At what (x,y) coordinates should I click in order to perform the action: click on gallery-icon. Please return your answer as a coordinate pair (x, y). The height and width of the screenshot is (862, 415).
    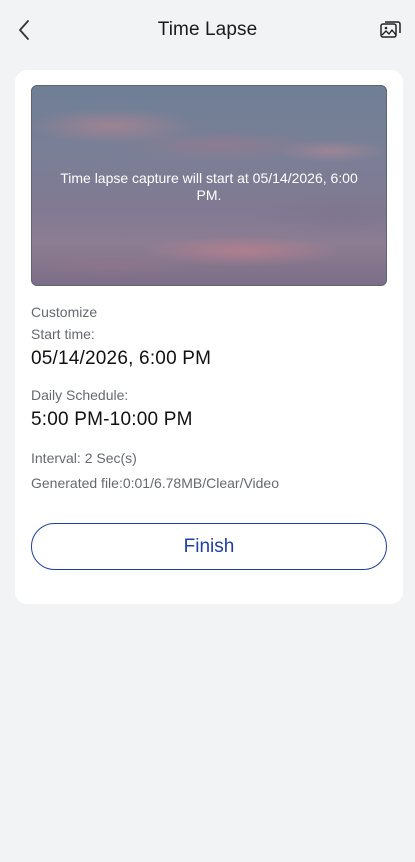
    Looking at the image, I should click on (390, 29).